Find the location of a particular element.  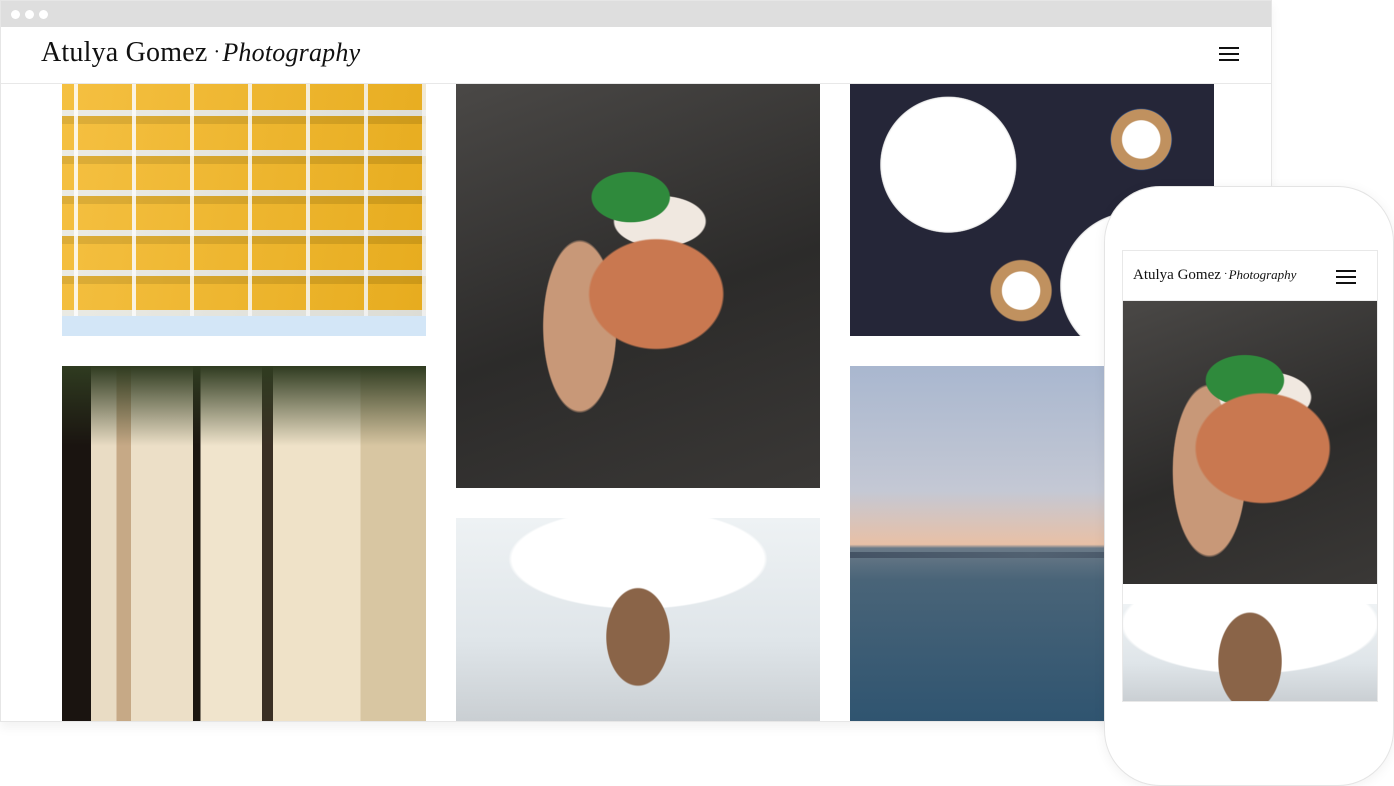

gallery-photo-girl is located at coordinates (638, 619).